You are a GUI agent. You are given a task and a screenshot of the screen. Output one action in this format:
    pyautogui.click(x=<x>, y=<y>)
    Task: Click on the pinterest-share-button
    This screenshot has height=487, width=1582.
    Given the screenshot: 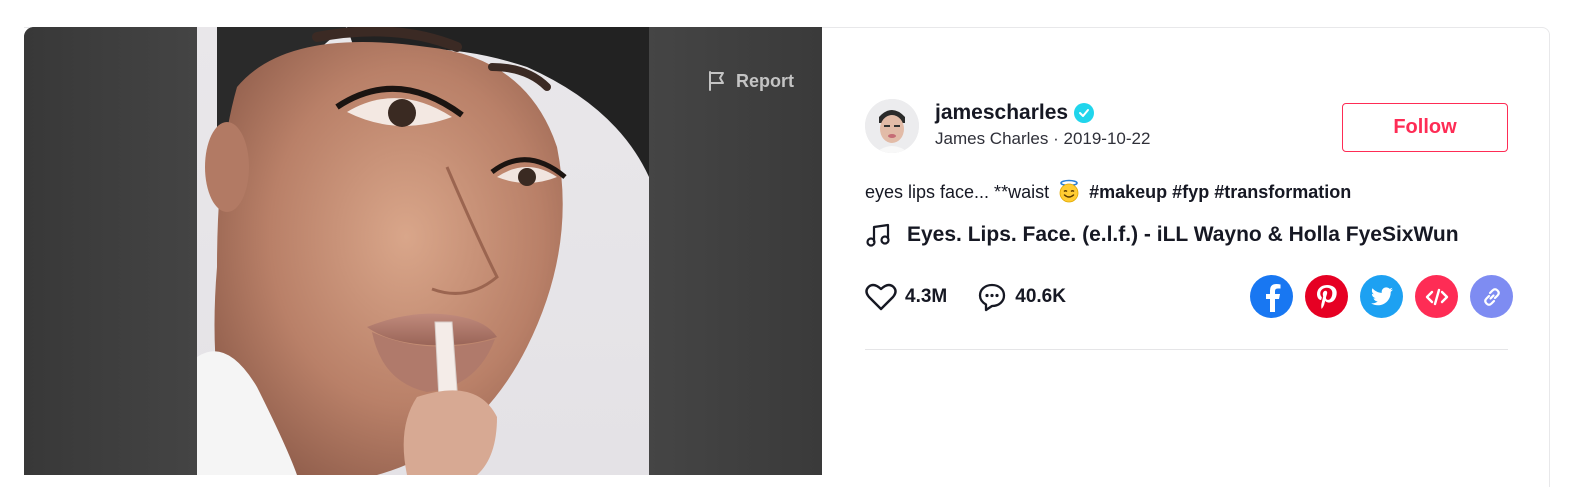 What is the action you would take?
    pyautogui.click(x=1326, y=296)
    